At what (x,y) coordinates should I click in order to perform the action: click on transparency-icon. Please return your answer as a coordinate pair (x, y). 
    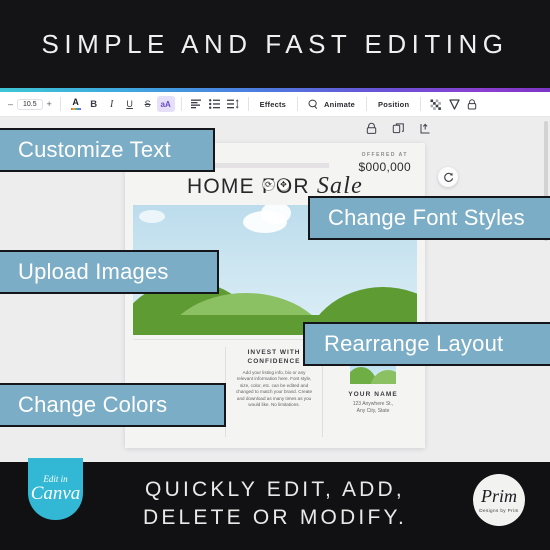
    Looking at the image, I should click on (436, 104).